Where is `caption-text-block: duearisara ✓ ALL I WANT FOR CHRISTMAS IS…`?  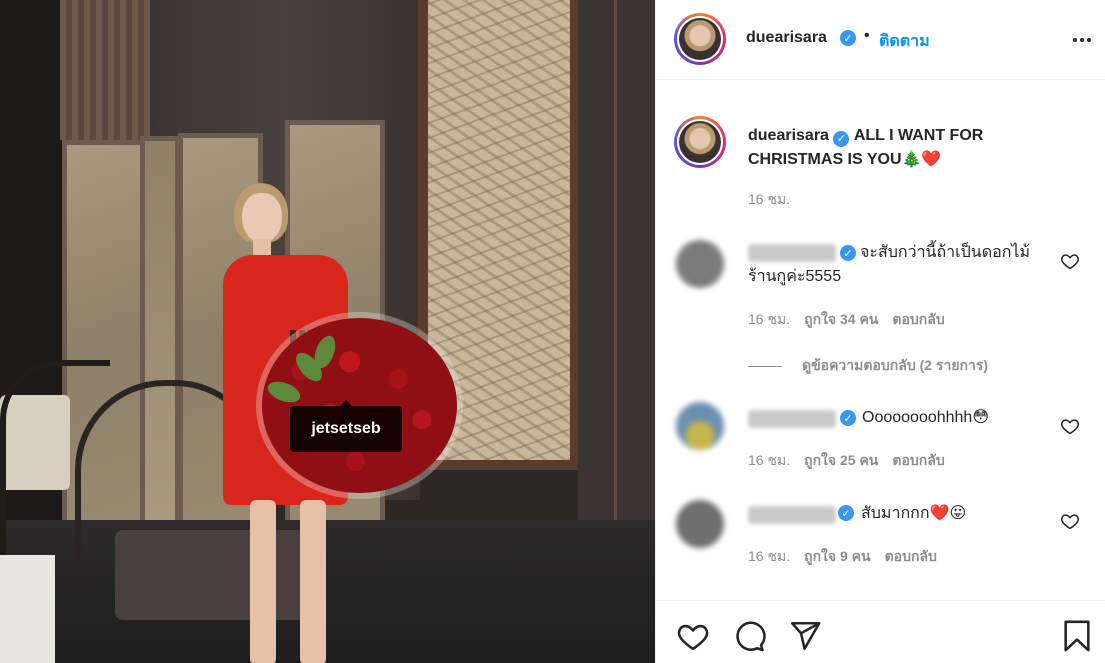 caption-text-block: duearisara ✓ ALL I WANT FOR CHRISTMAS IS… is located at coordinates (898, 148).